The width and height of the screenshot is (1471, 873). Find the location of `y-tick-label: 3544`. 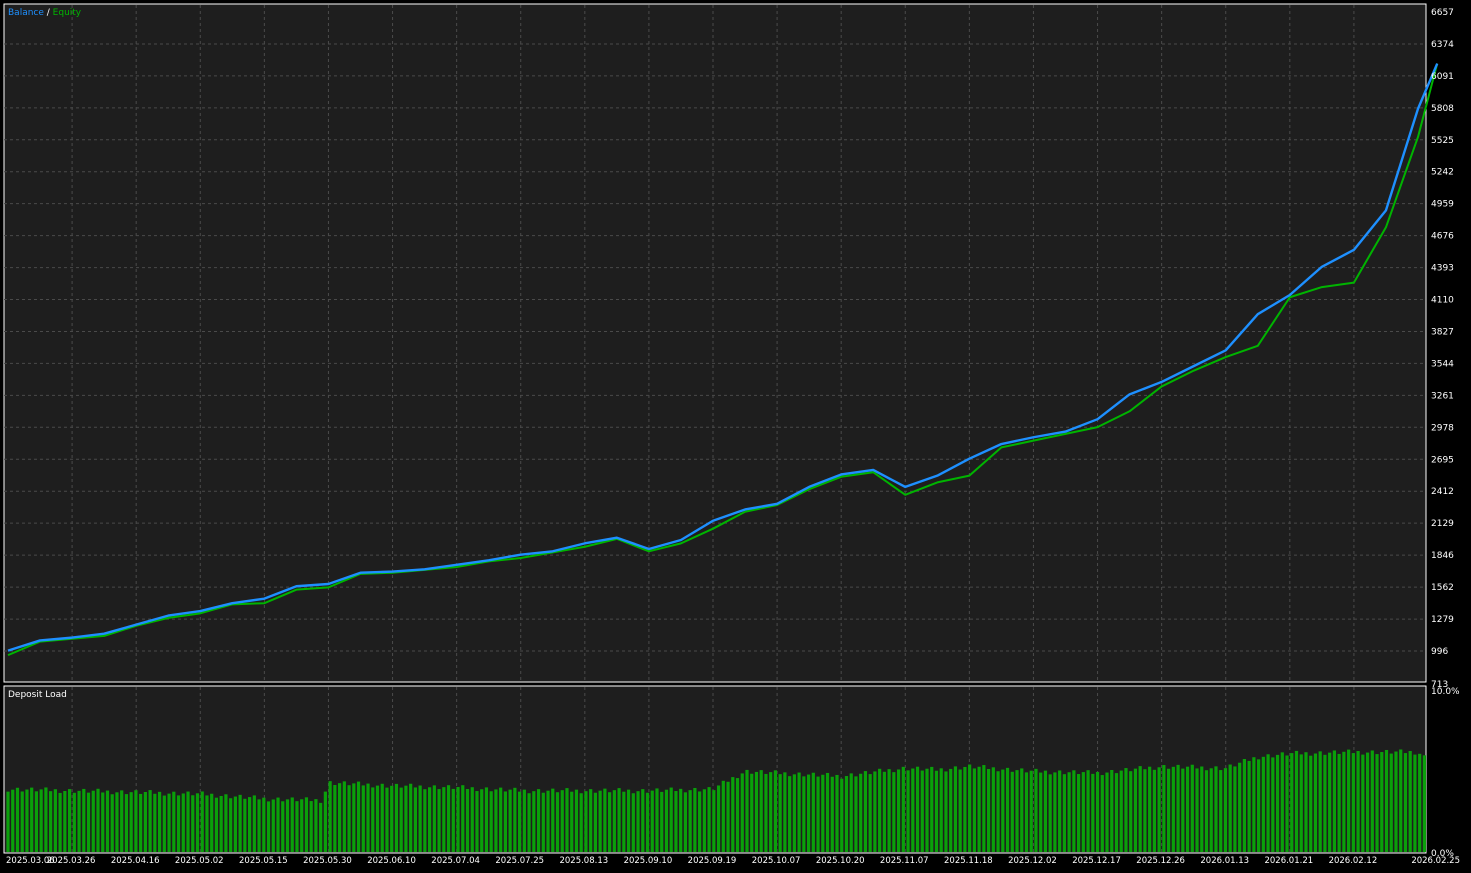

y-tick-label: 3544 is located at coordinates (1442, 364).